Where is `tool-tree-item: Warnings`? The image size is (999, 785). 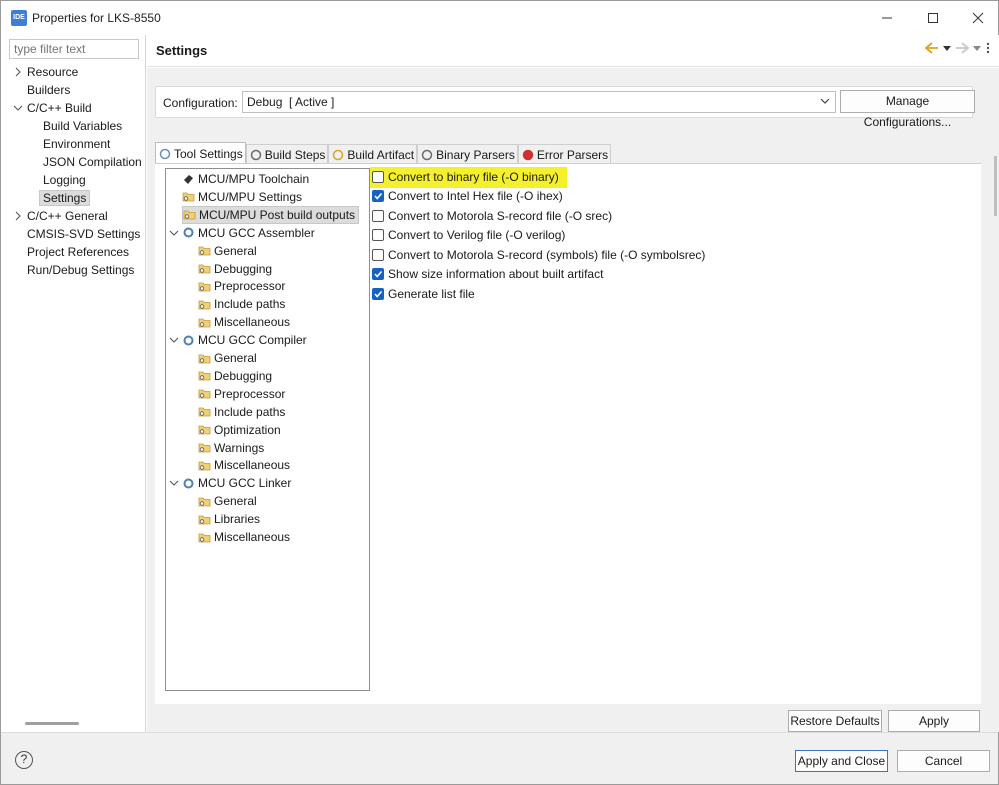 tool-tree-item: Warnings is located at coordinates (231, 448).